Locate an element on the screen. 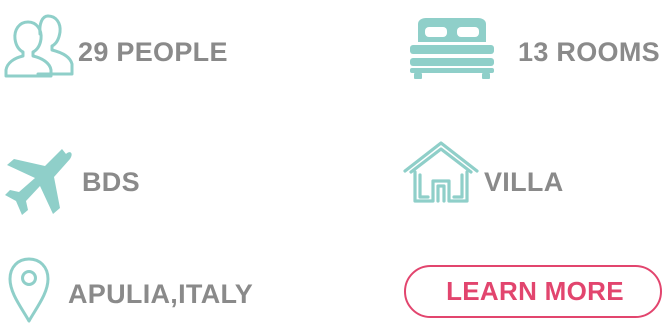 Image resolution: width=667 pixels, height=326 pixels. location-label: APULIA,ITALY is located at coordinates (161, 294).